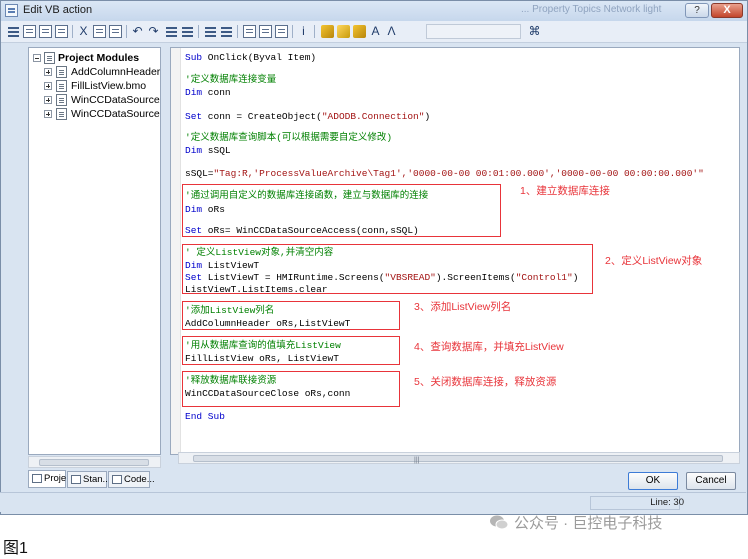 The width and height of the screenshot is (748, 559). What do you see at coordinates (99, 58) in the screenshot?
I see `tree-root-label: Project Modules` at bounding box center [99, 58].